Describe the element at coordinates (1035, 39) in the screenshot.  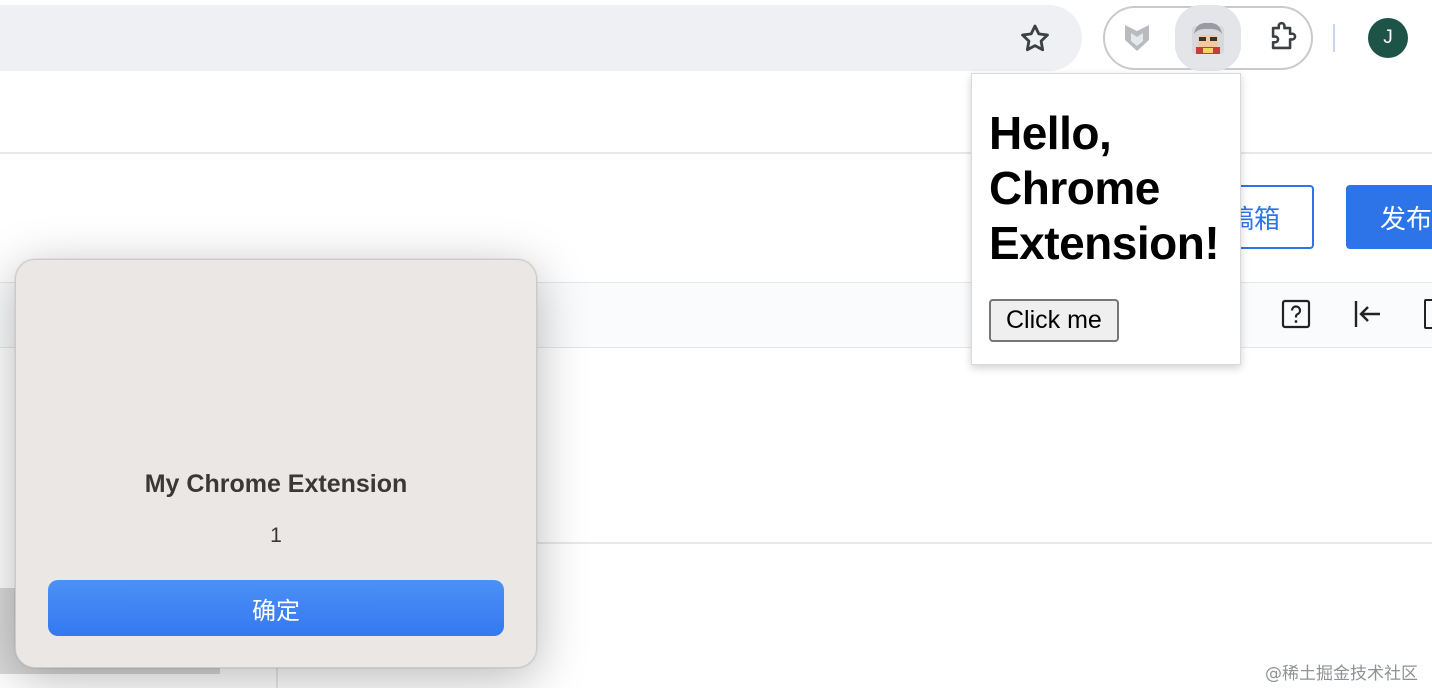
I see `star-icon` at that location.